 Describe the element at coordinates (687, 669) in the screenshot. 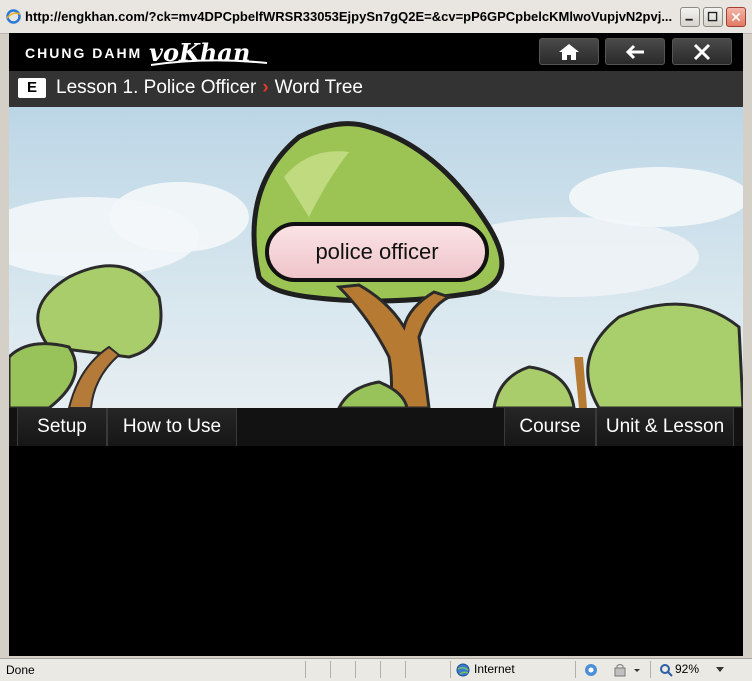

I see `zoom-level: 92%` at that location.